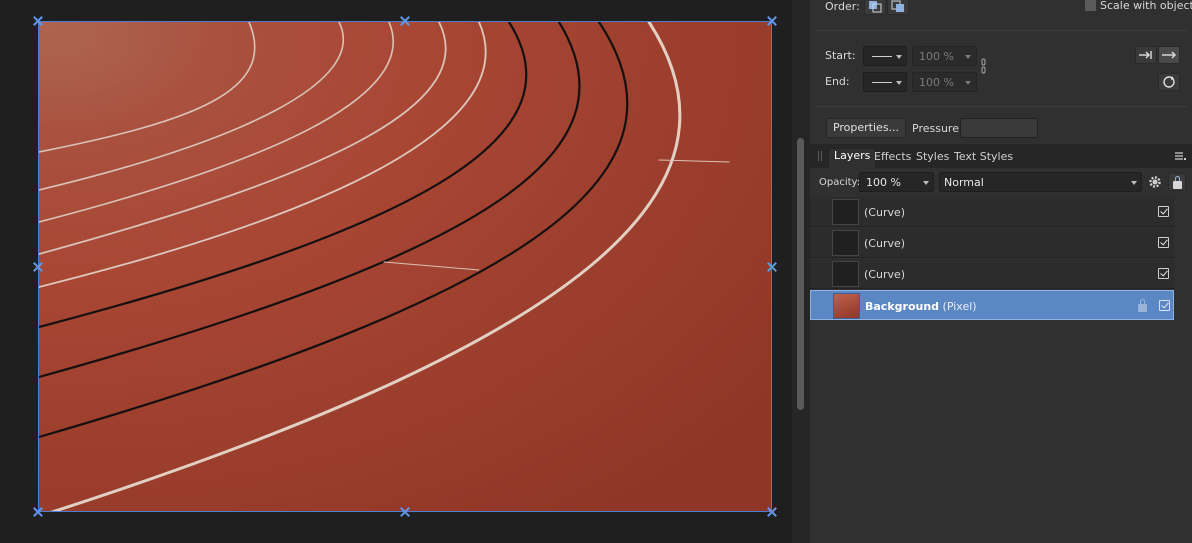  I want to click on tab-text-styles: Text Styles, so click(983, 156).